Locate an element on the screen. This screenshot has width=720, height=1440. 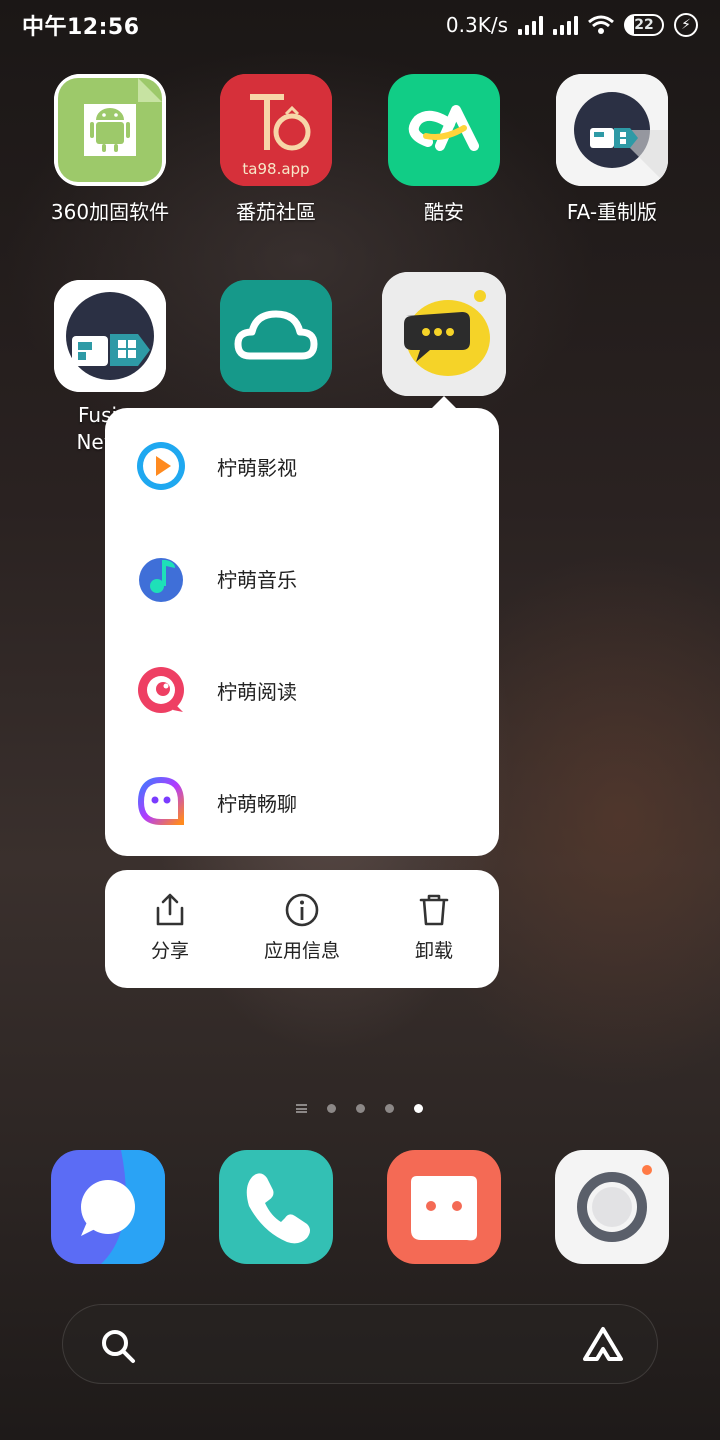
tomato-icon: ta98.app is located at coordinates (276, 130).